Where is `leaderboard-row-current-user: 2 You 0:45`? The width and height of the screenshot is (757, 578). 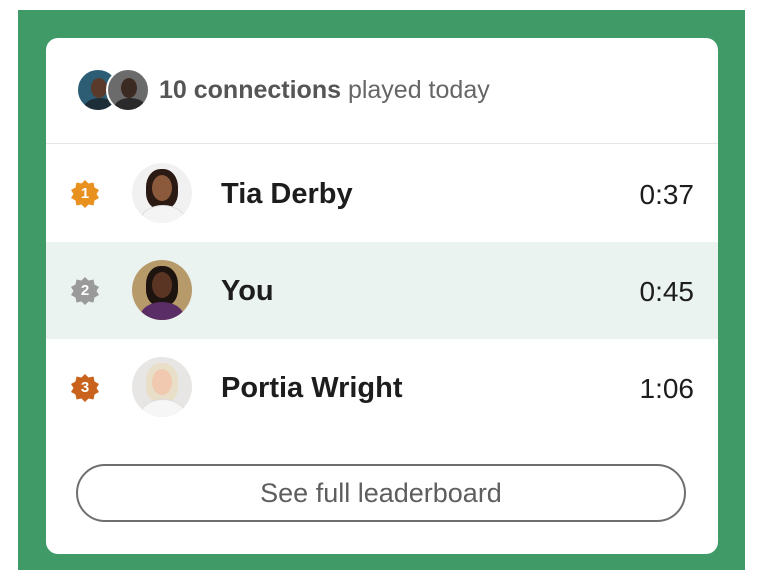
leaderboard-row-current-user: 2 You 0:45 is located at coordinates (382, 290).